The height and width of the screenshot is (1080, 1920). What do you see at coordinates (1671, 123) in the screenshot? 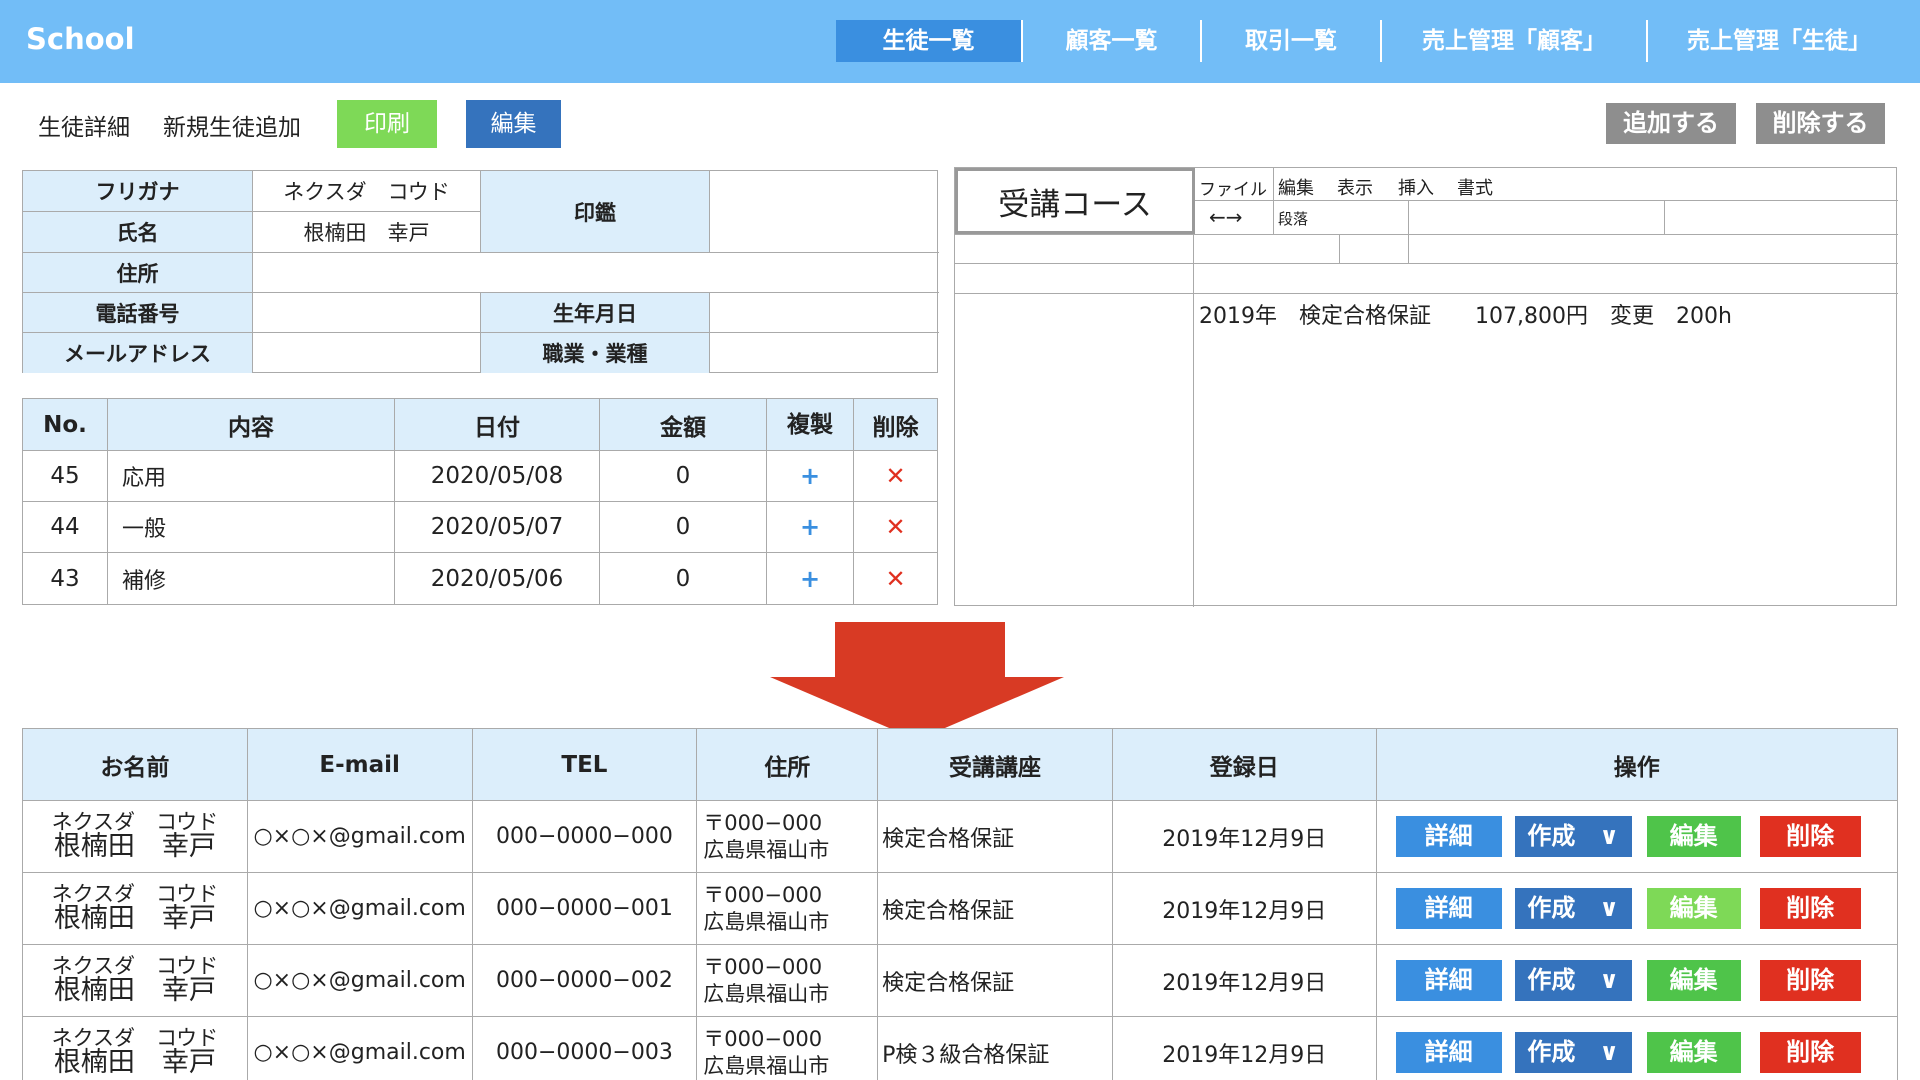
I see `add-button: 追加する` at bounding box center [1671, 123].